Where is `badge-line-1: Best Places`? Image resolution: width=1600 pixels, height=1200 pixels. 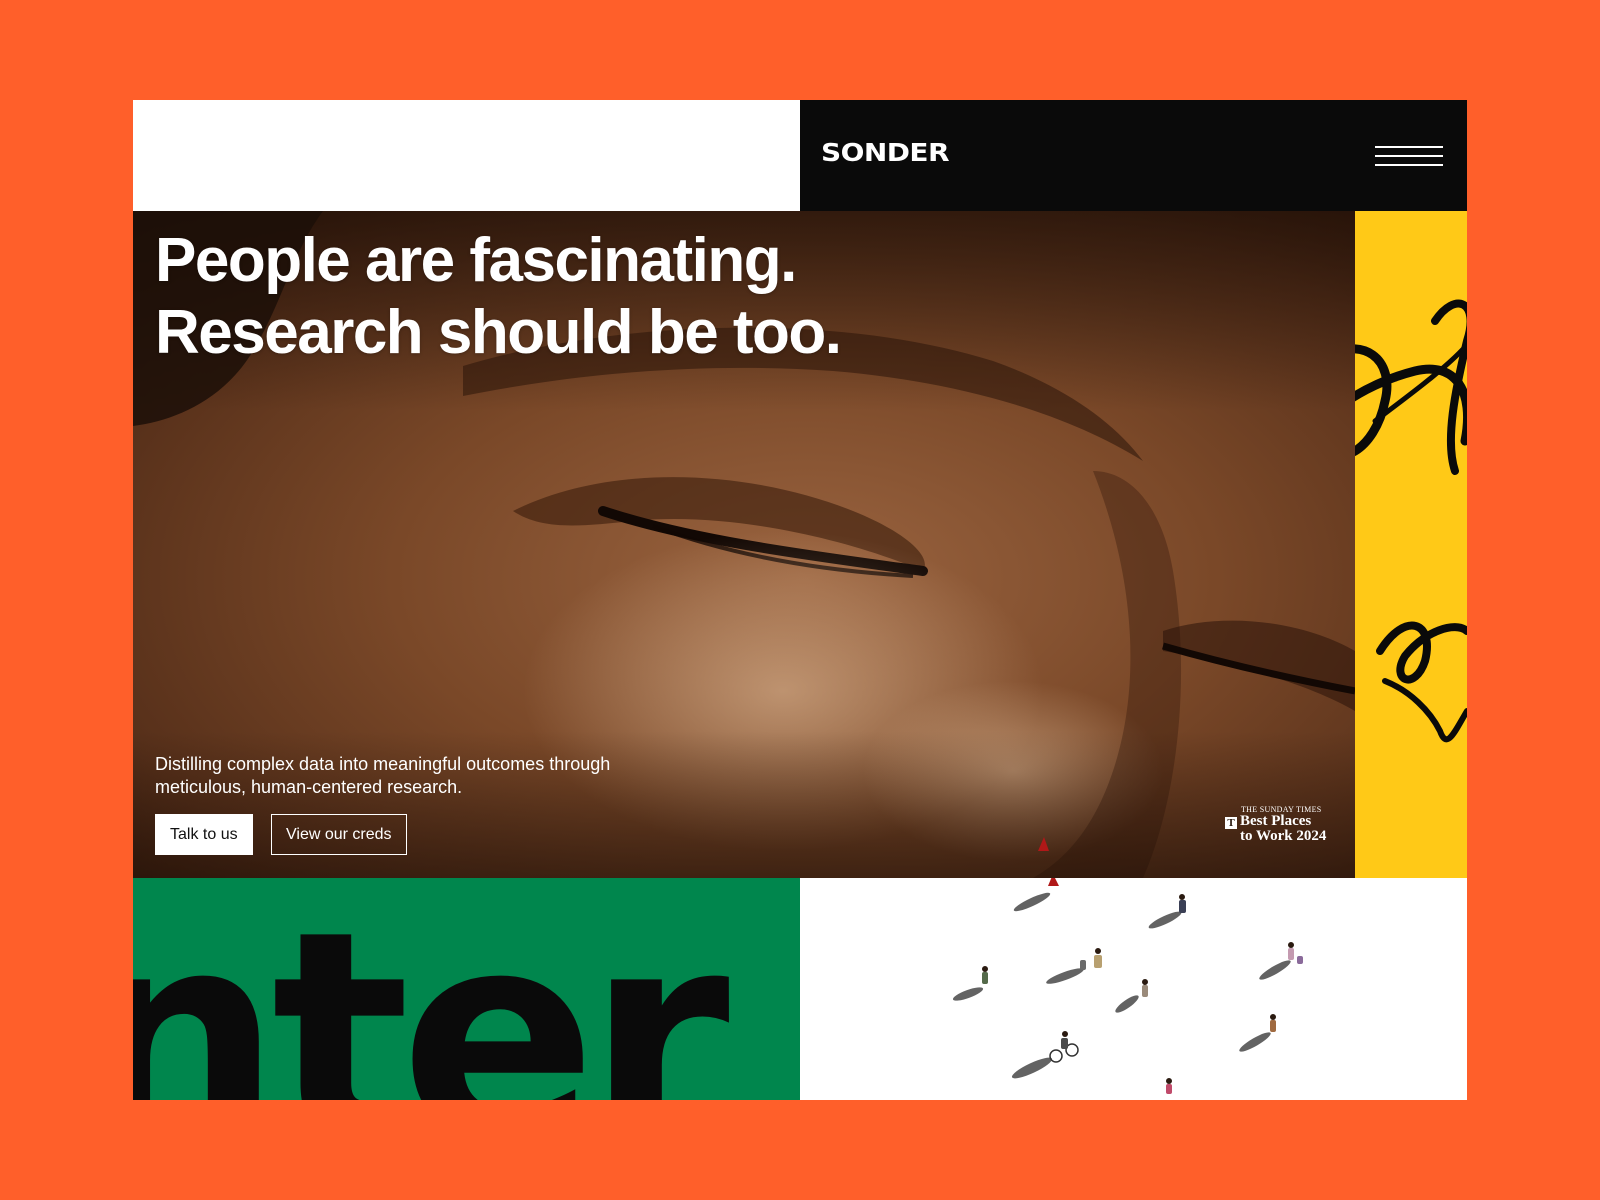 badge-line-1: Best Places is located at coordinates (1276, 821).